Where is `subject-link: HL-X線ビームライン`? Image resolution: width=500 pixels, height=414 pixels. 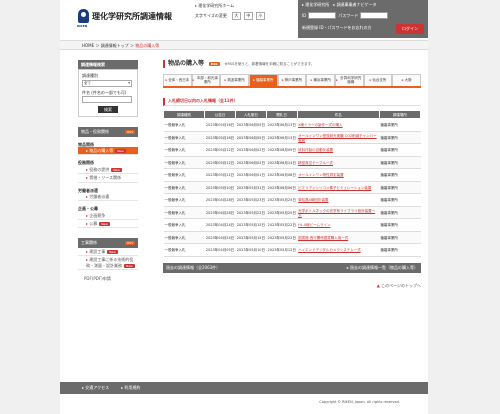 subject-link: HL-X線ビームライン is located at coordinates (338, 225).